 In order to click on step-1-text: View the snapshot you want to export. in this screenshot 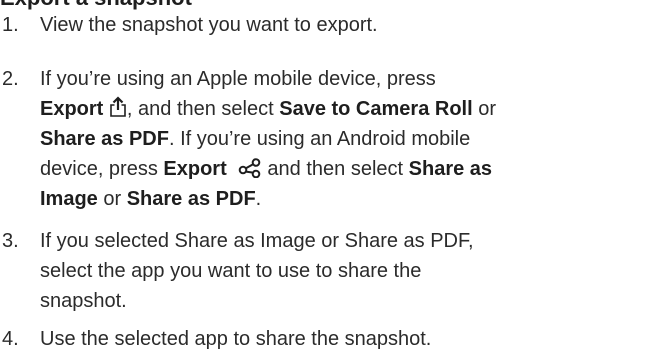, I will do `click(209, 25)`.